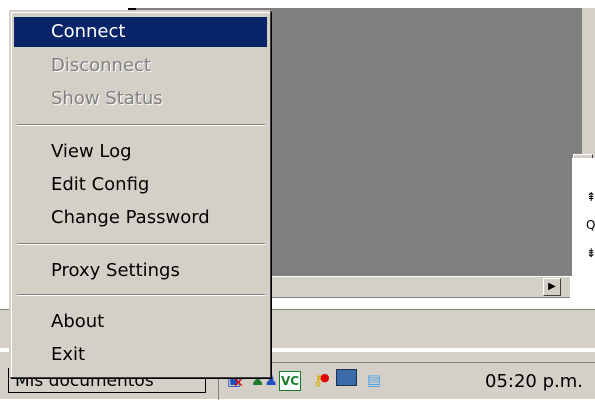 This screenshot has width=595, height=400. I want to click on move-up-icon: ⇞, so click(590, 197).